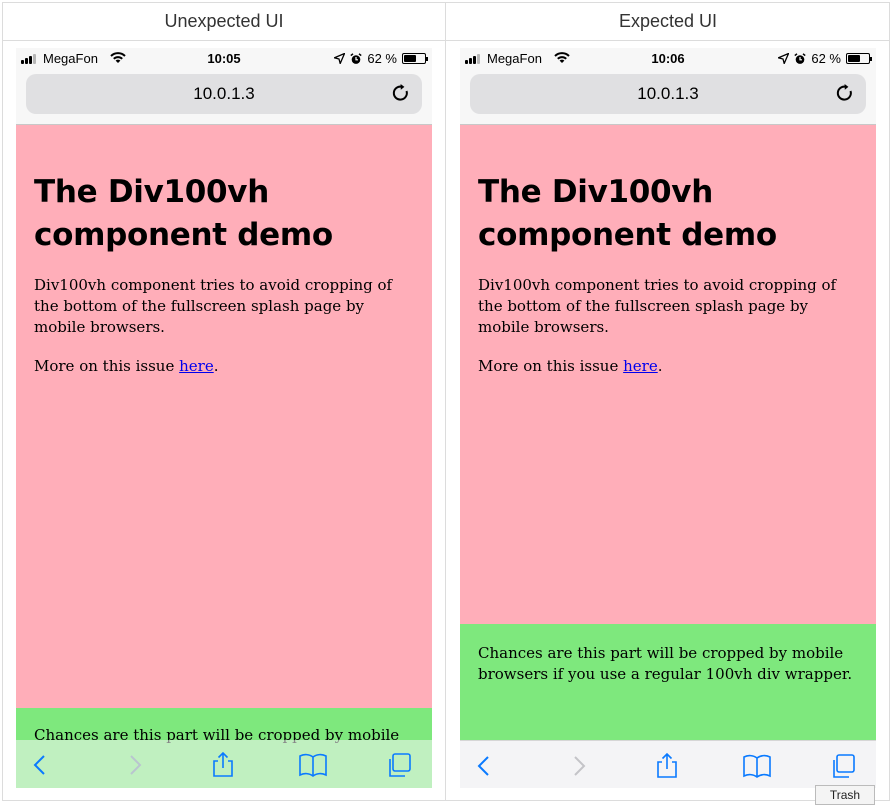 This screenshot has width=893, height=805. What do you see at coordinates (224, 21) in the screenshot?
I see `unexpected-ui-header: Unexpected UI` at bounding box center [224, 21].